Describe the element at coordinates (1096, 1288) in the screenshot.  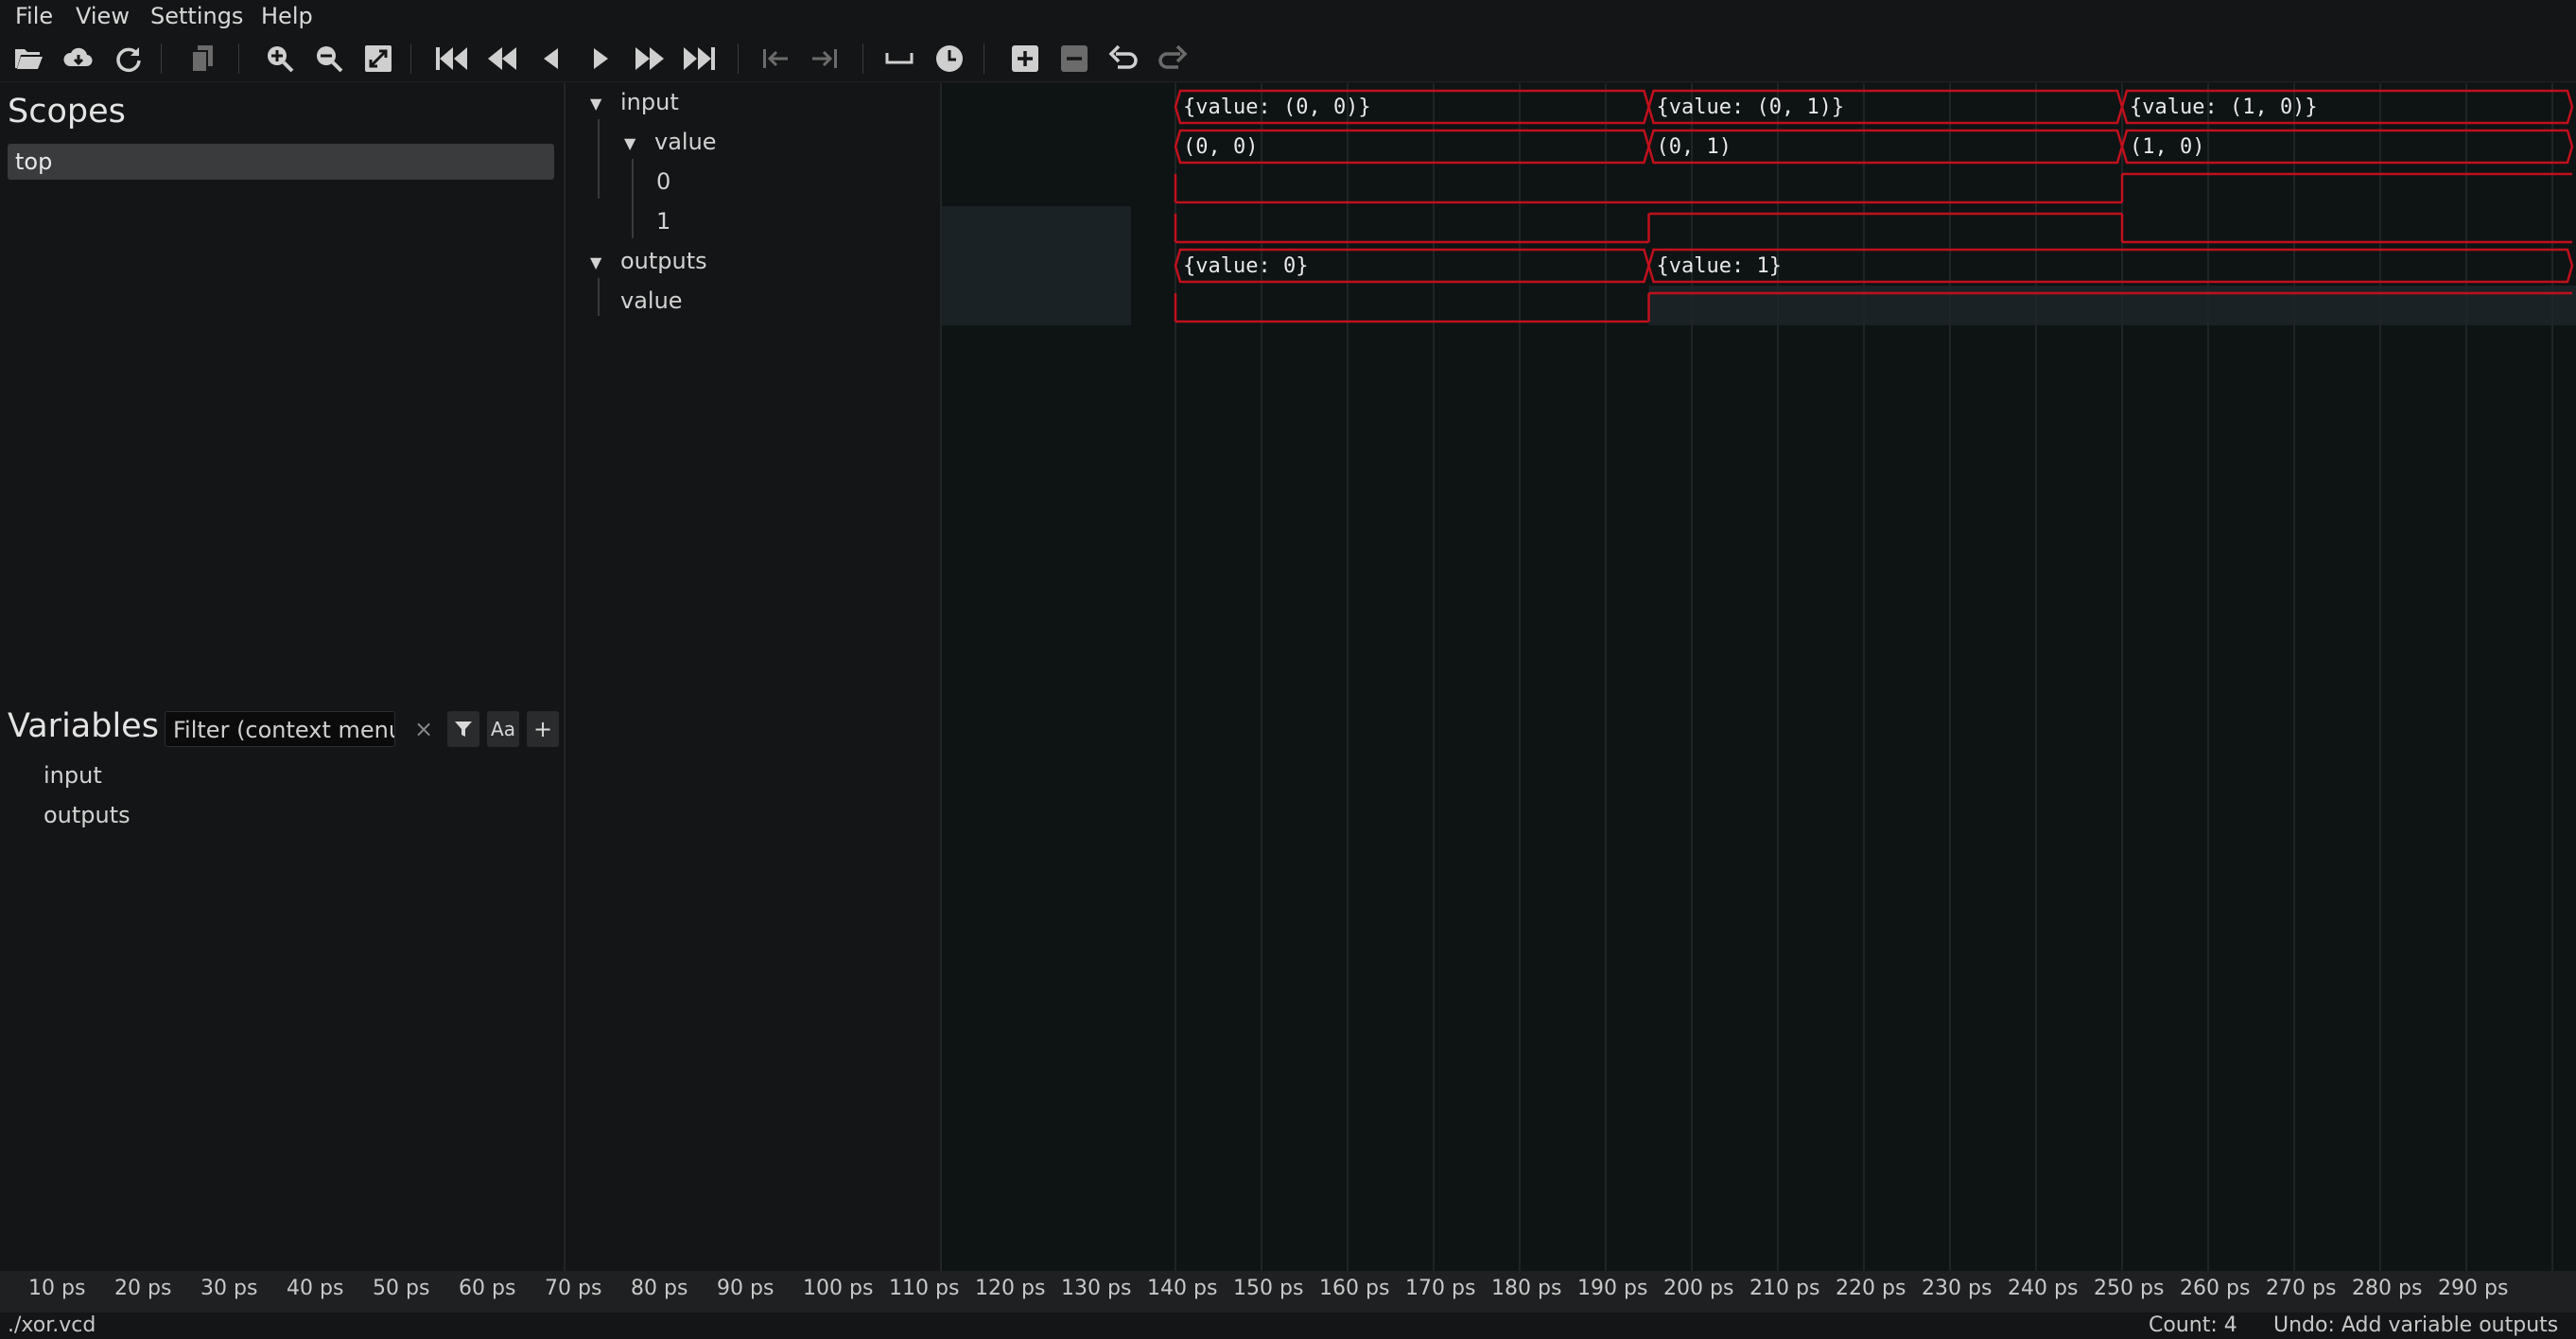
I see `time-tick-label: 130 ps` at that location.